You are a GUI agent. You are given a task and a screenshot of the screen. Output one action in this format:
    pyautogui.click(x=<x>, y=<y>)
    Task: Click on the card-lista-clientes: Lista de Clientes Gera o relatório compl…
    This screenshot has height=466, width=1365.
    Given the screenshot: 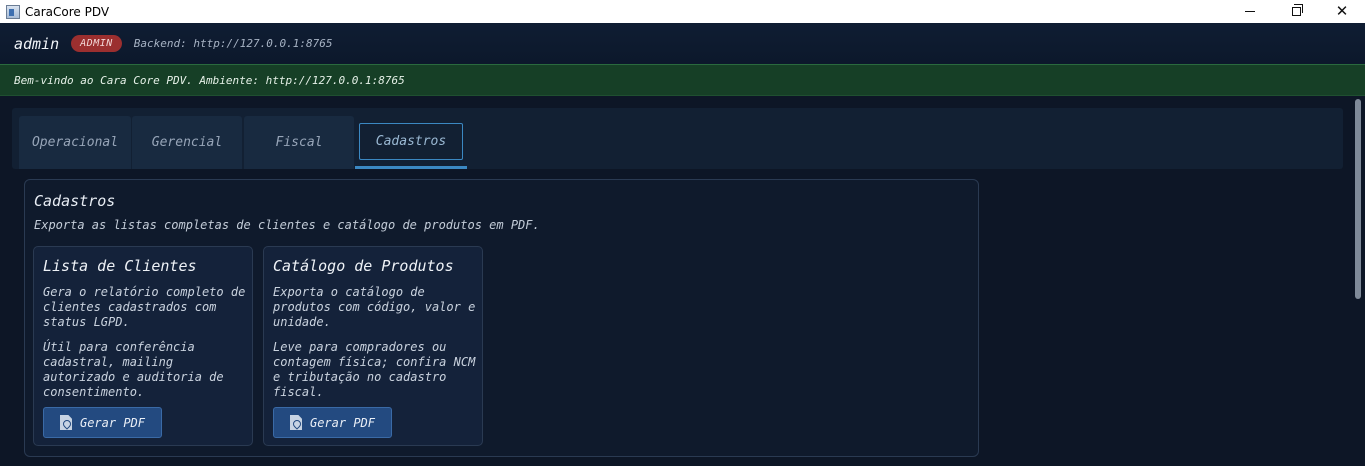 What is the action you would take?
    pyautogui.click(x=143, y=346)
    